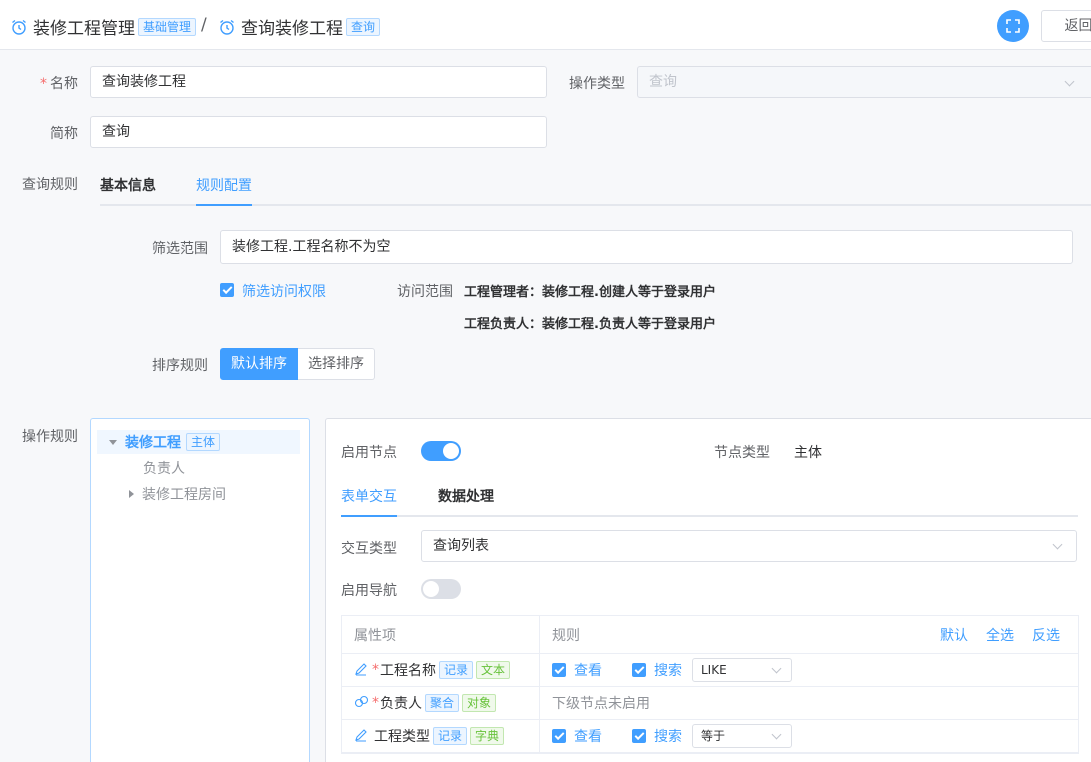  What do you see at coordinates (113, 442) in the screenshot?
I see `caret-down-icon` at bounding box center [113, 442].